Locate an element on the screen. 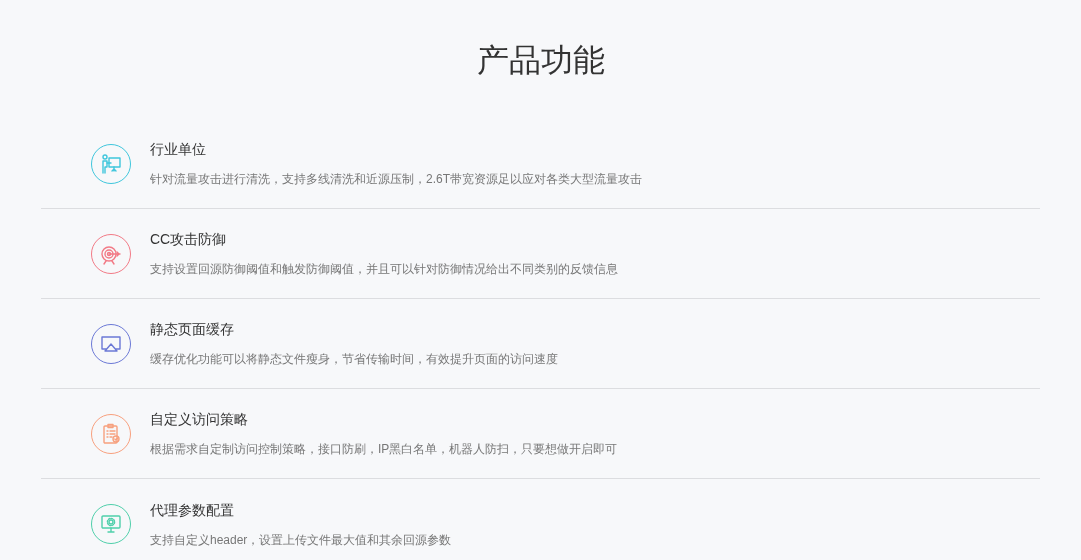 The image size is (1081, 560). clipboard-icon is located at coordinates (111, 433).